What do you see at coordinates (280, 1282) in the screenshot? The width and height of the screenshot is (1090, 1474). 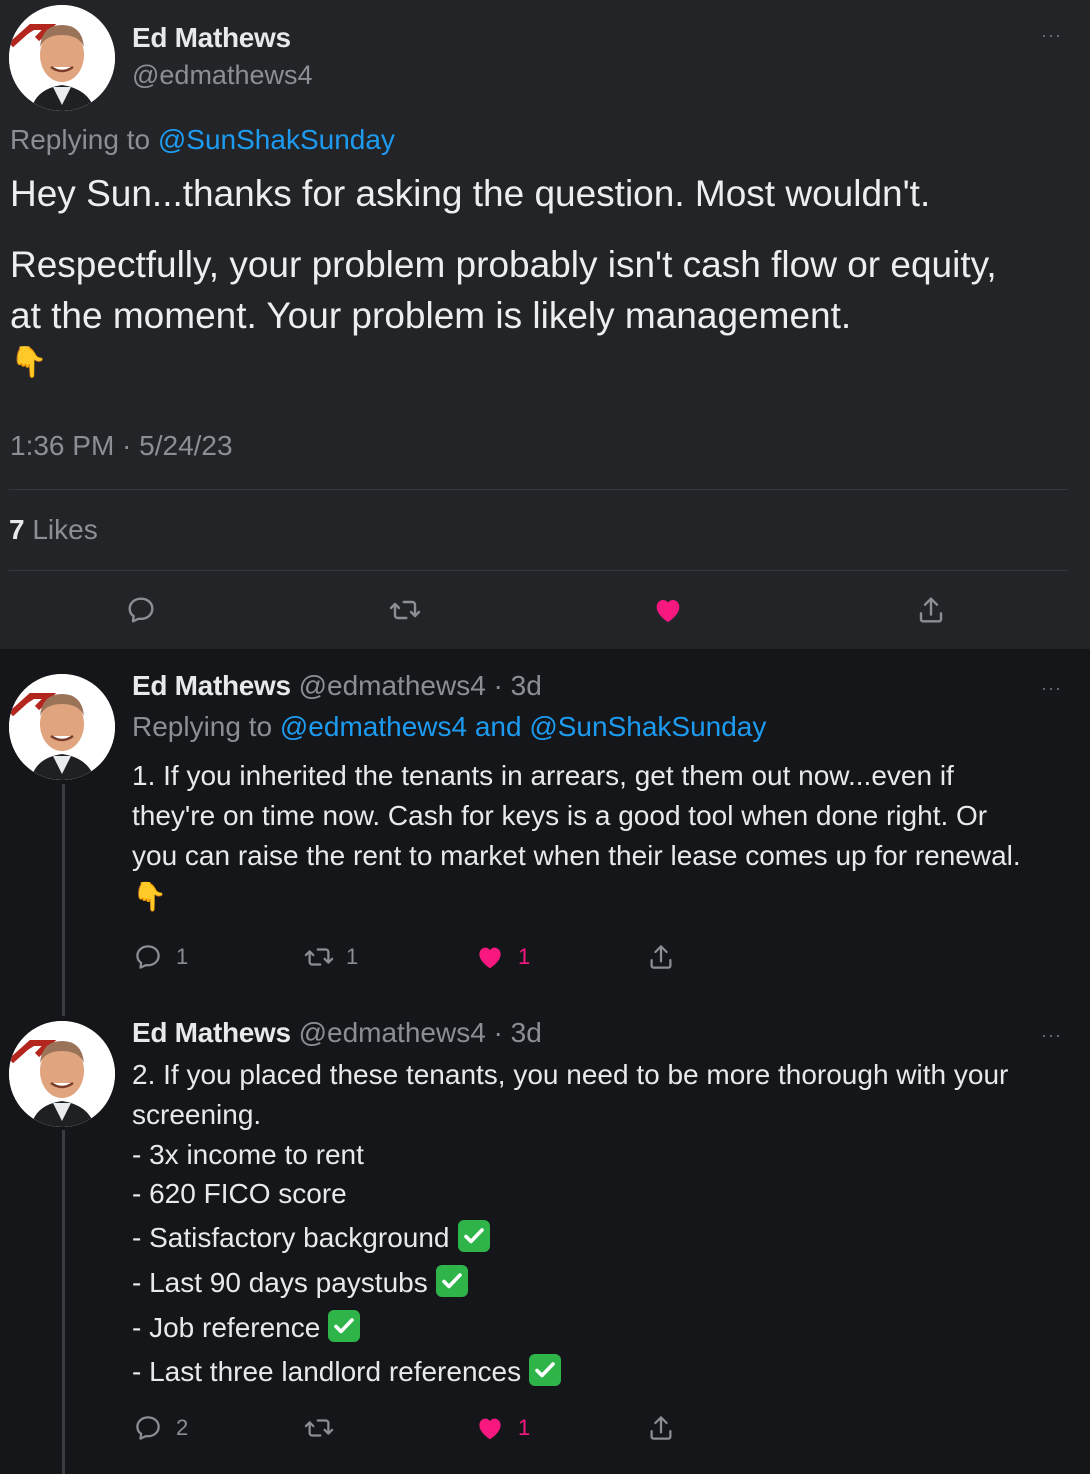 I see `checklist-item-text: - Last 90 days paystubs` at bounding box center [280, 1282].